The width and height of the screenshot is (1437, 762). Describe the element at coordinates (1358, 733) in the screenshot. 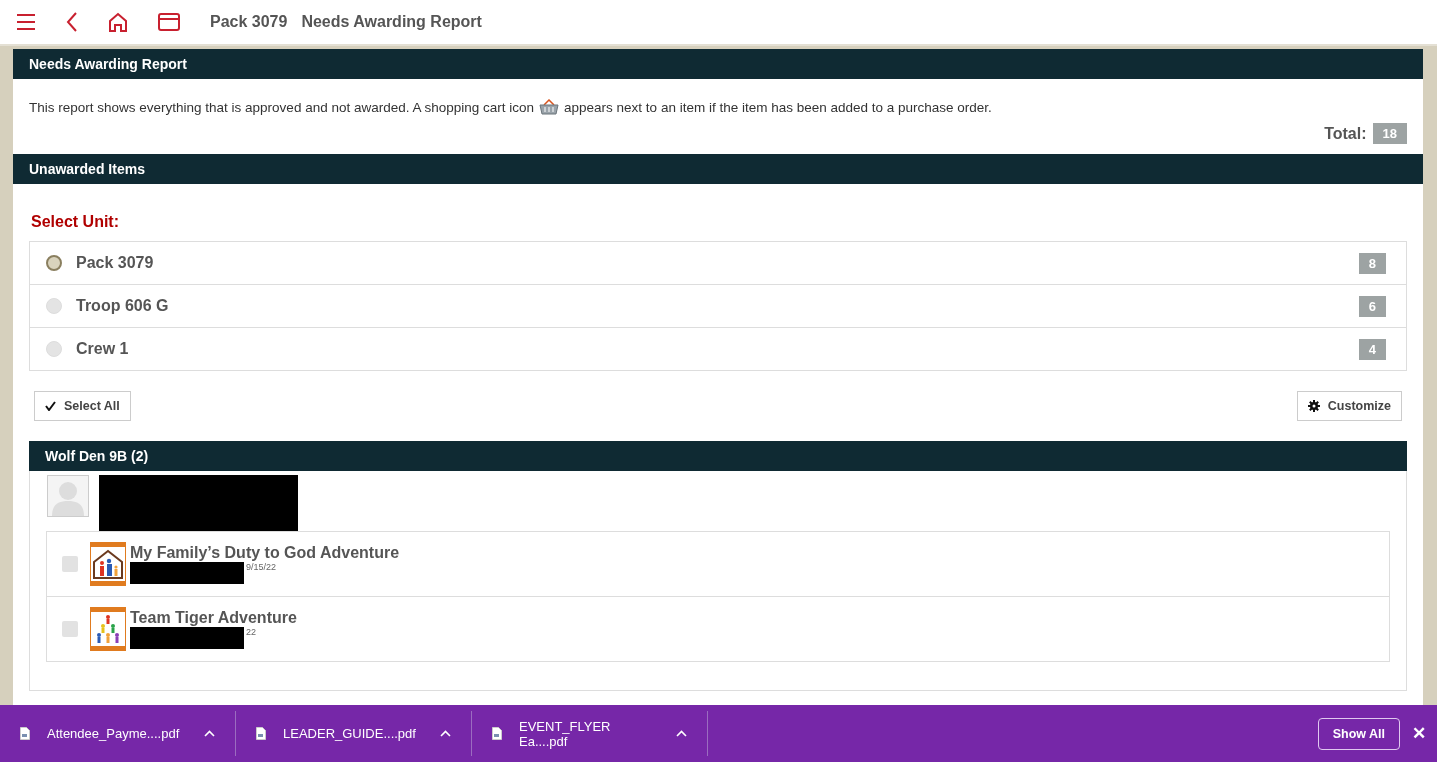

I see `show-all-button: Show All` at that location.